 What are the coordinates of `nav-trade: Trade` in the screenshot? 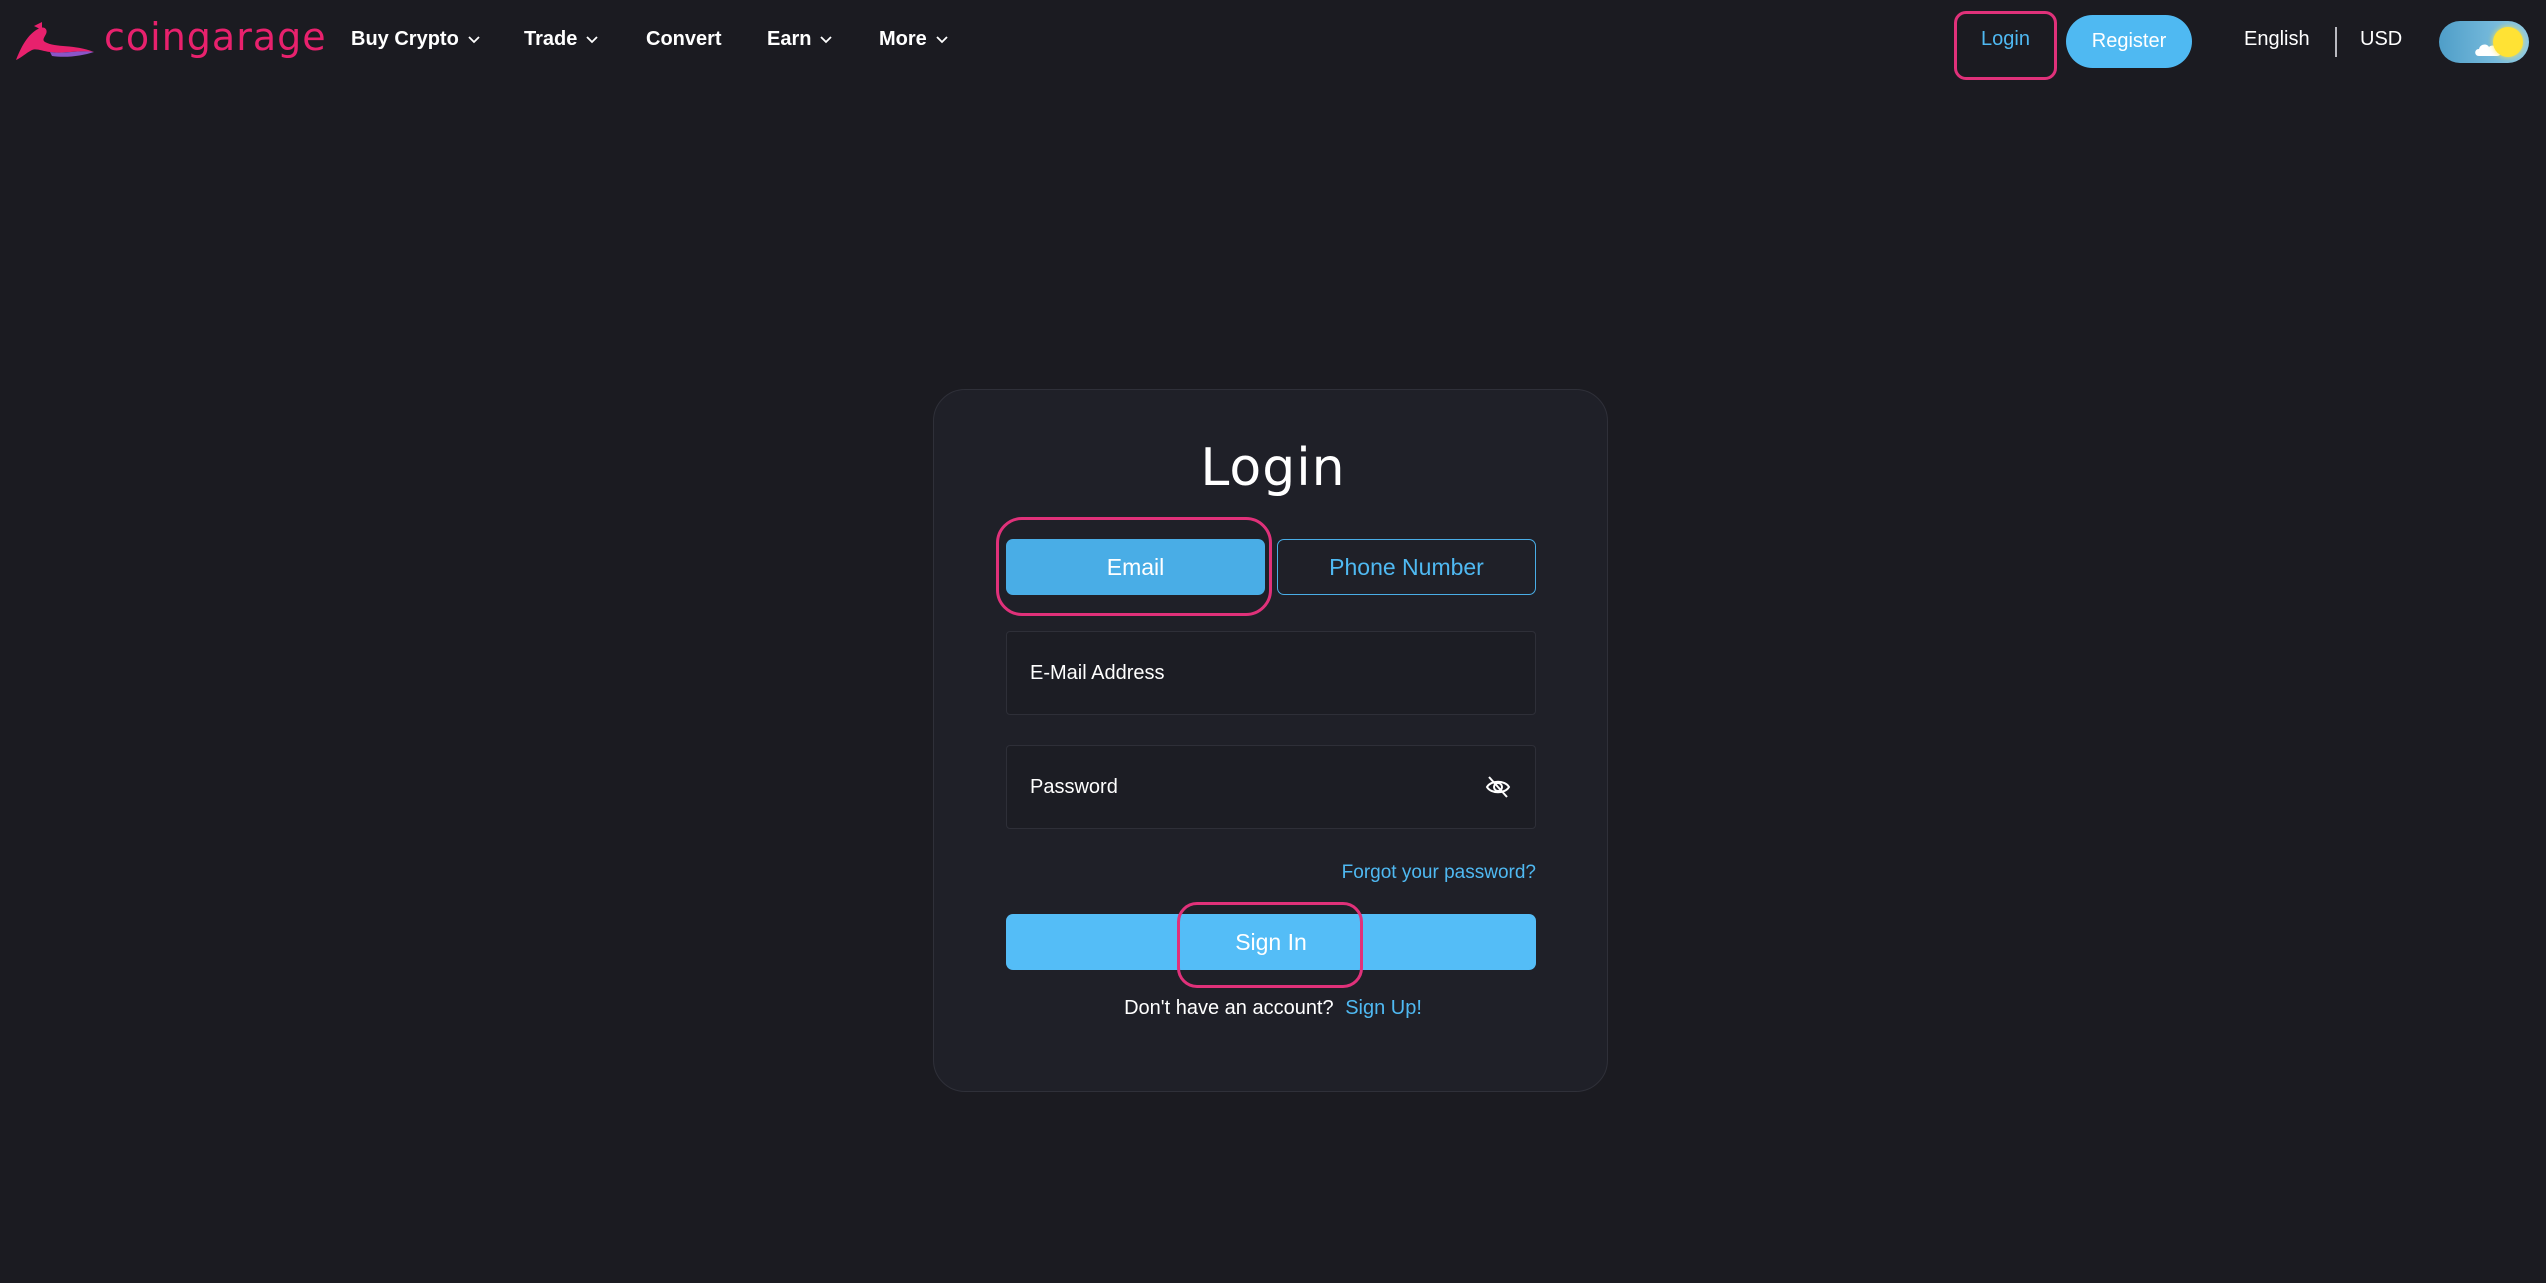 It's located at (561, 39).